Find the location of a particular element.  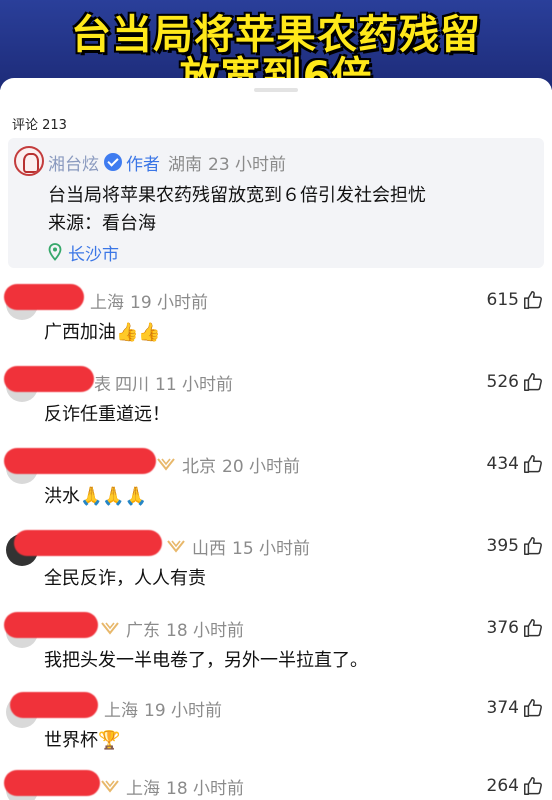

comment-item: 广东 18 小时前 我把头发一半电卷了，另外一半拉直了。 376 is located at coordinates (276, 651).